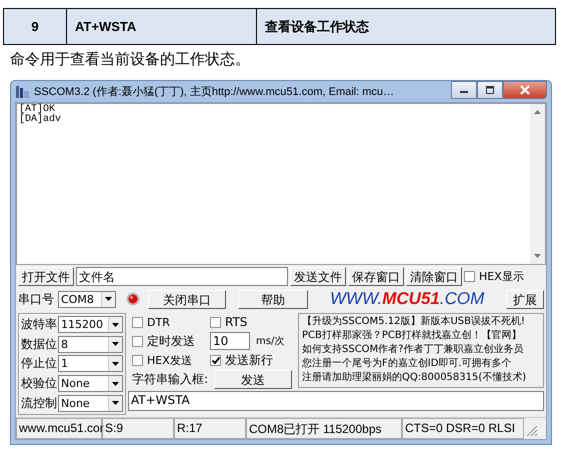 The image size is (564, 450). What do you see at coordinates (169, 360) in the screenshot?
I see `checkbox-label: HEX发送` at bounding box center [169, 360].